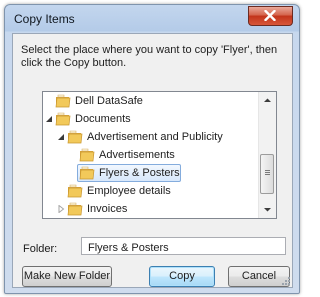  Describe the element at coordinates (139, 173) in the screenshot. I see `tree-item-label: Flyers & Posters` at that location.